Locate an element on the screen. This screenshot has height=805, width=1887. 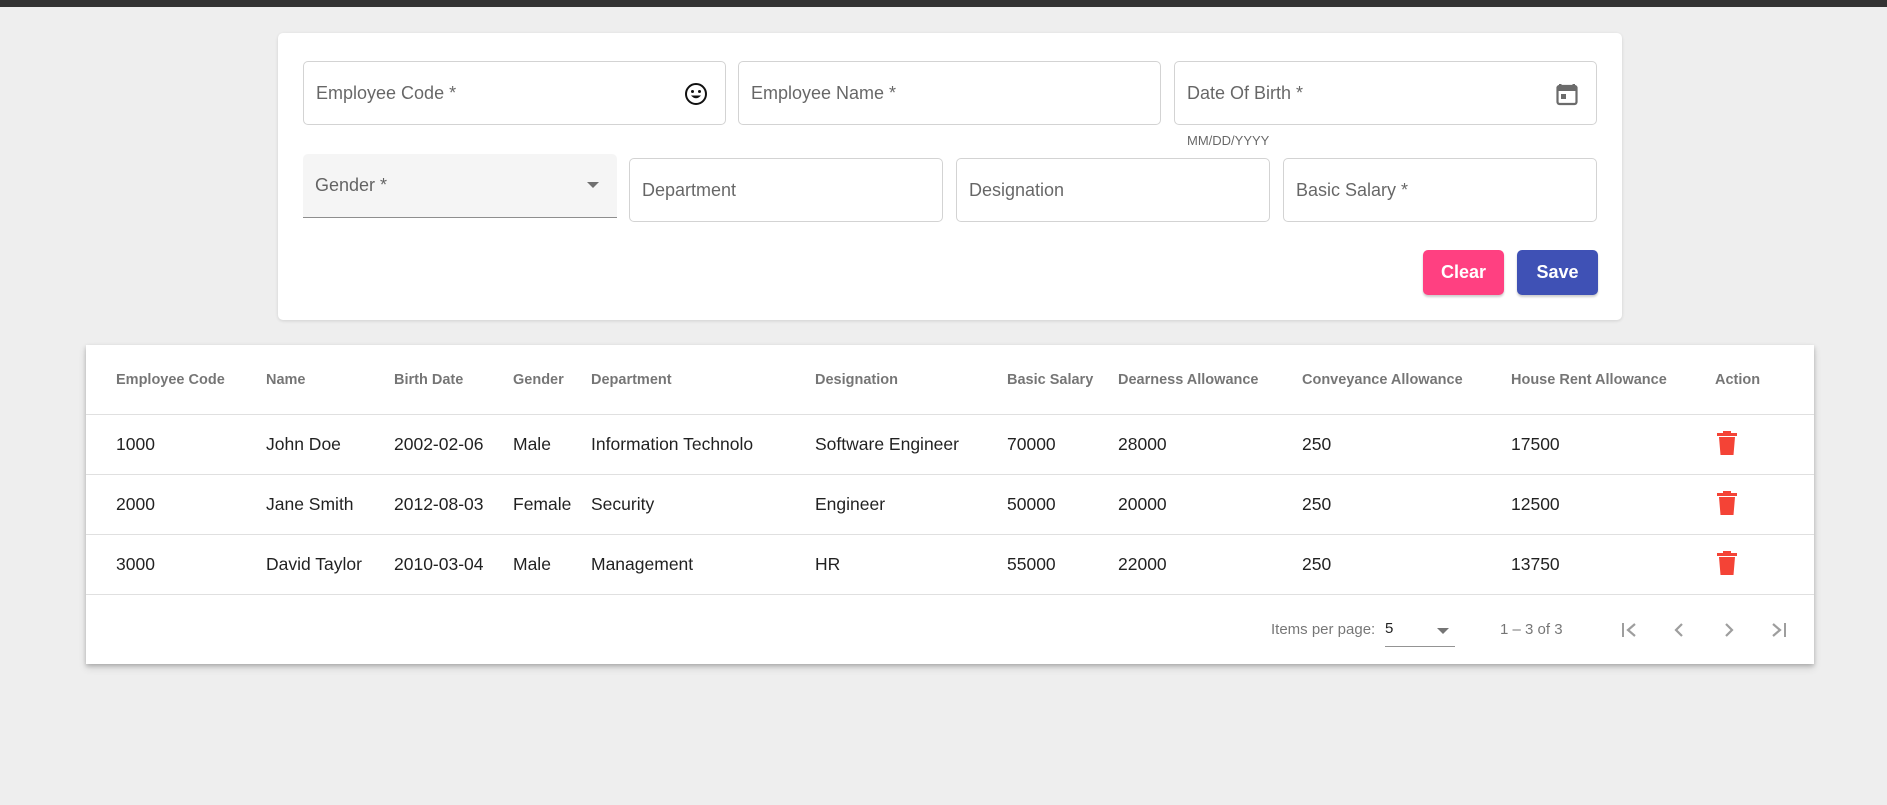
employee-name-field: Employee Name * is located at coordinates (949, 93).